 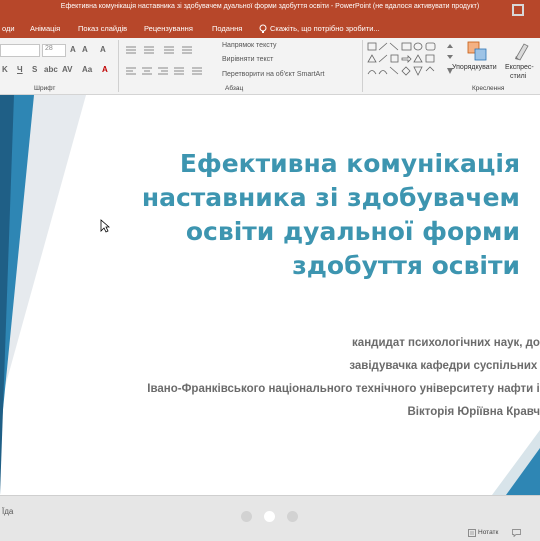 What do you see at coordinates (85, 49) in the screenshot?
I see `shrink-font-icon: A` at bounding box center [85, 49].